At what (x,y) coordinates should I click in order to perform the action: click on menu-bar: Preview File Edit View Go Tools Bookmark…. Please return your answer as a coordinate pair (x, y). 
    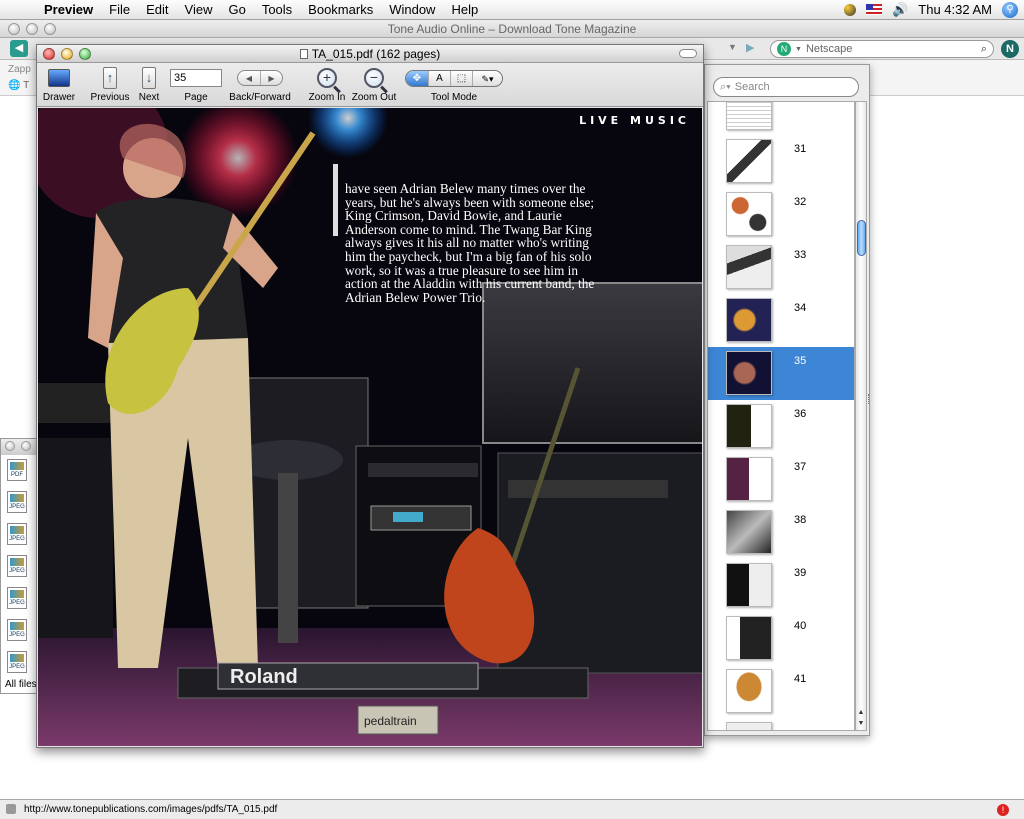
    Looking at the image, I should click on (512, 10).